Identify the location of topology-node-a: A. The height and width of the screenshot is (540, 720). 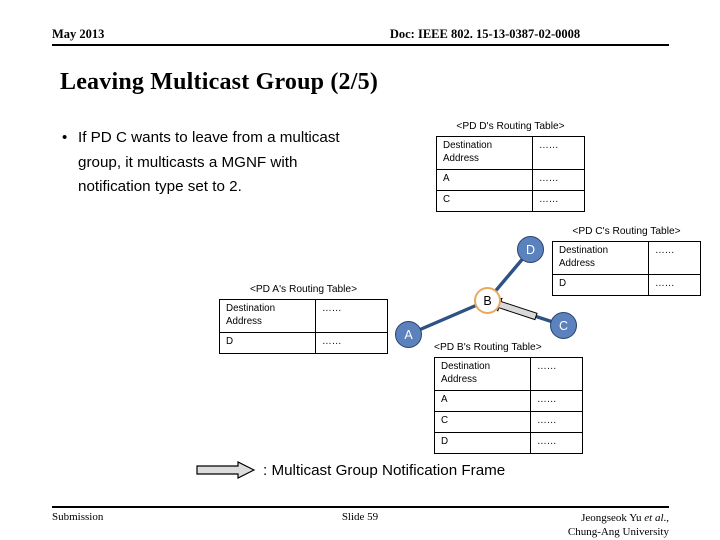
(408, 334).